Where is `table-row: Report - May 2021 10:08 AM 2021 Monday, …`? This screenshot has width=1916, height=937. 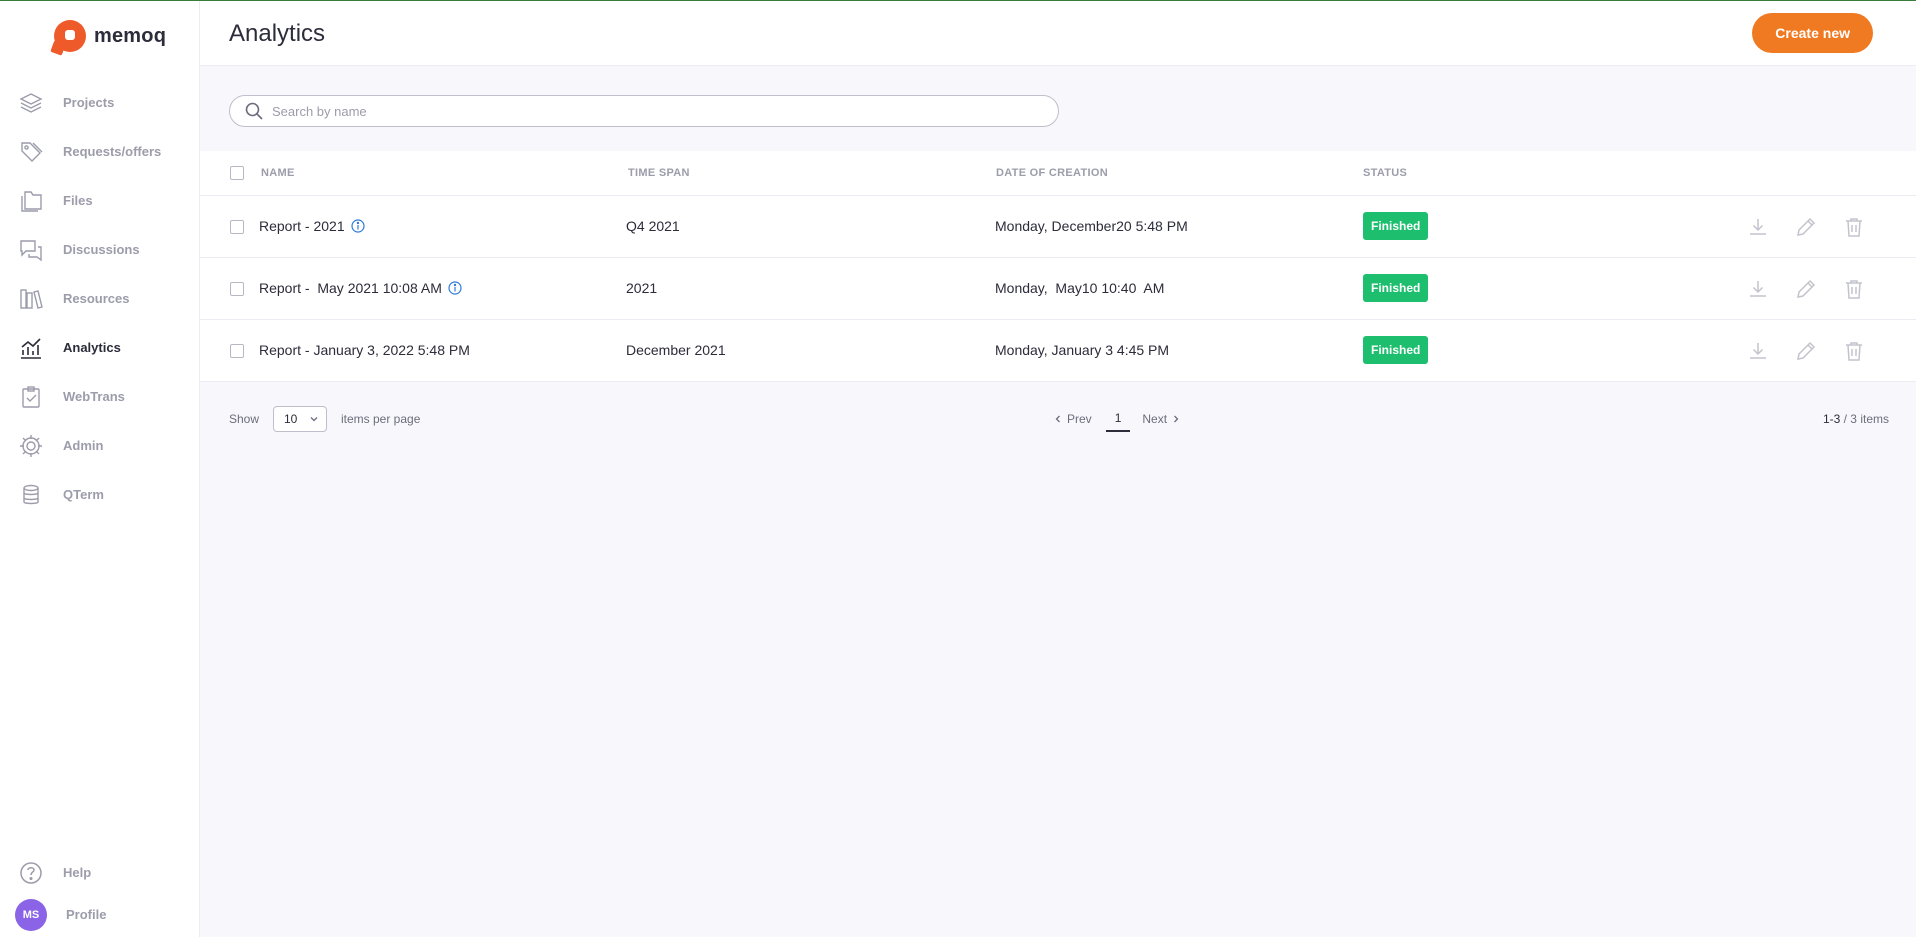 table-row: Report - May 2021 10:08 AM 2021 Monday, … is located at coordinates (1058, 289).